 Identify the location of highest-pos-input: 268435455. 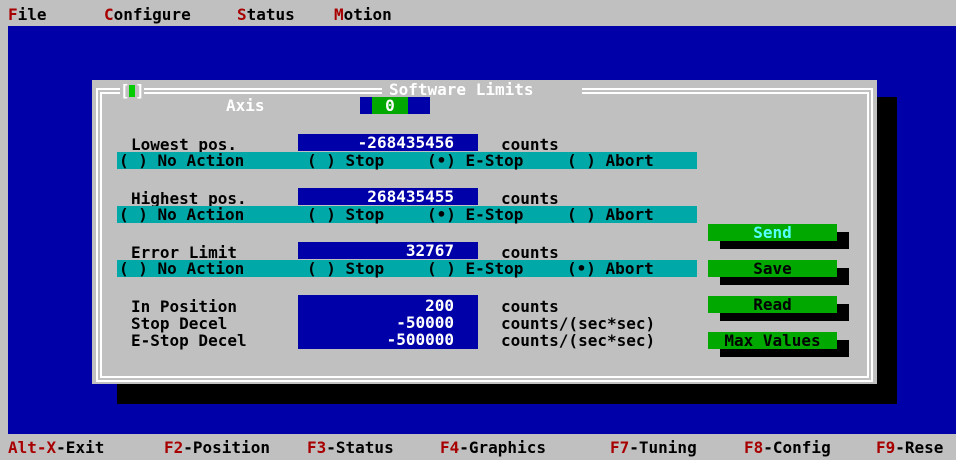
(388, 196).